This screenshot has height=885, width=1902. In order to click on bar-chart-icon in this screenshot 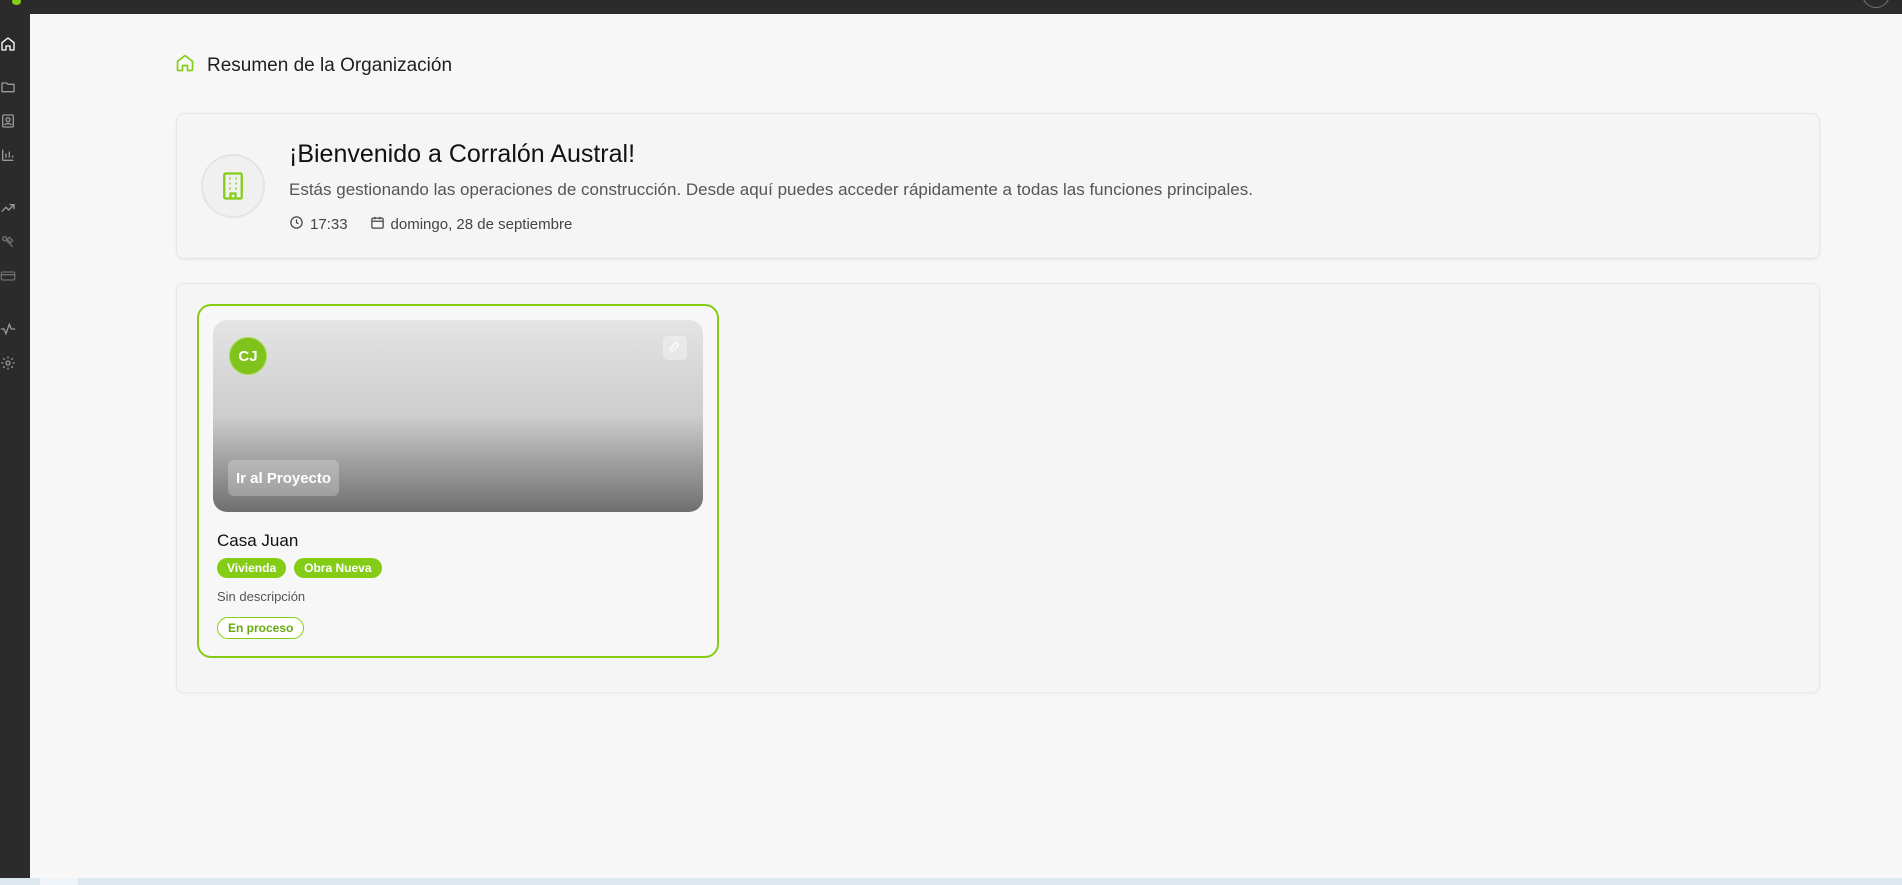, I will do `click(8, 155)`.